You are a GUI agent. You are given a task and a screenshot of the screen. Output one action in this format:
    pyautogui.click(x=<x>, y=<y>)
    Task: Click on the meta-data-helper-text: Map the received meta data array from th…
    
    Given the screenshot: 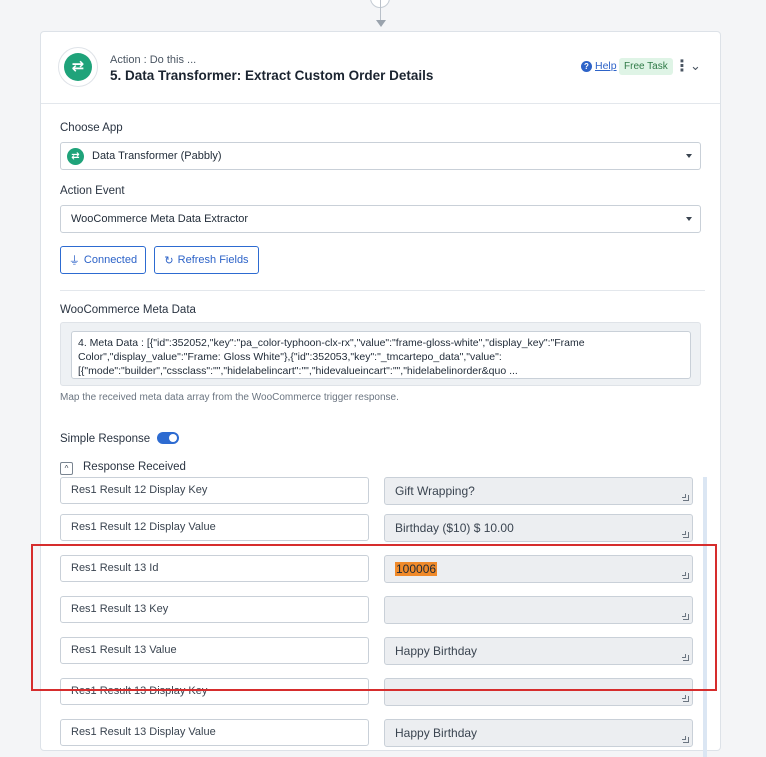 What is the action you would take?
    pyautogui.click(x=229, y=397)
    